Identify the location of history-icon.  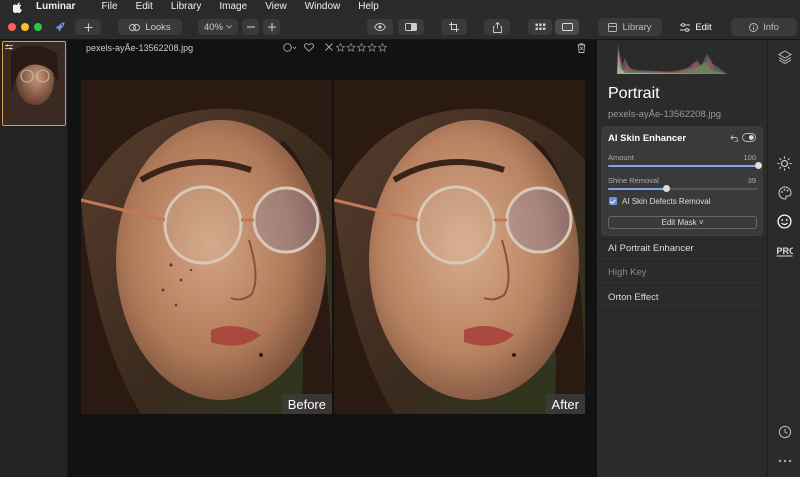
(784, 431).